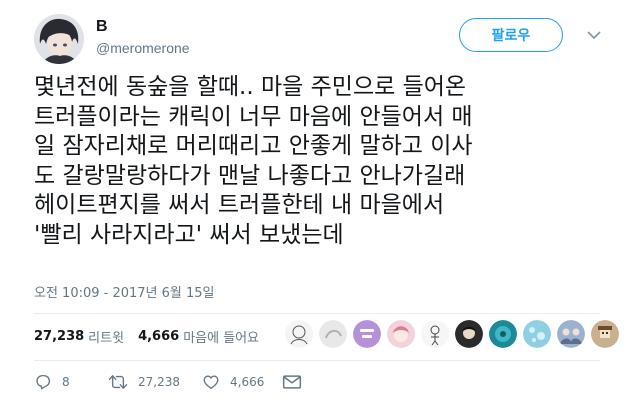  I want to click on text-logo-avatar-icon, so click(367, 334).